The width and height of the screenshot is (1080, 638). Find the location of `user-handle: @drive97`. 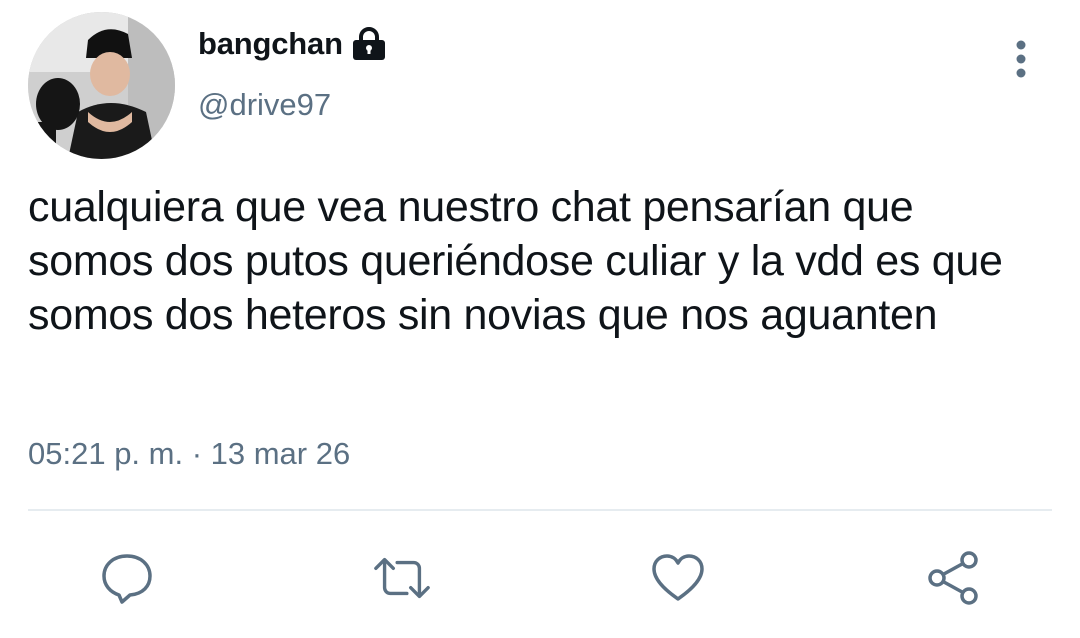

user-handle: @drive97 is located at coordinates (264, 105).